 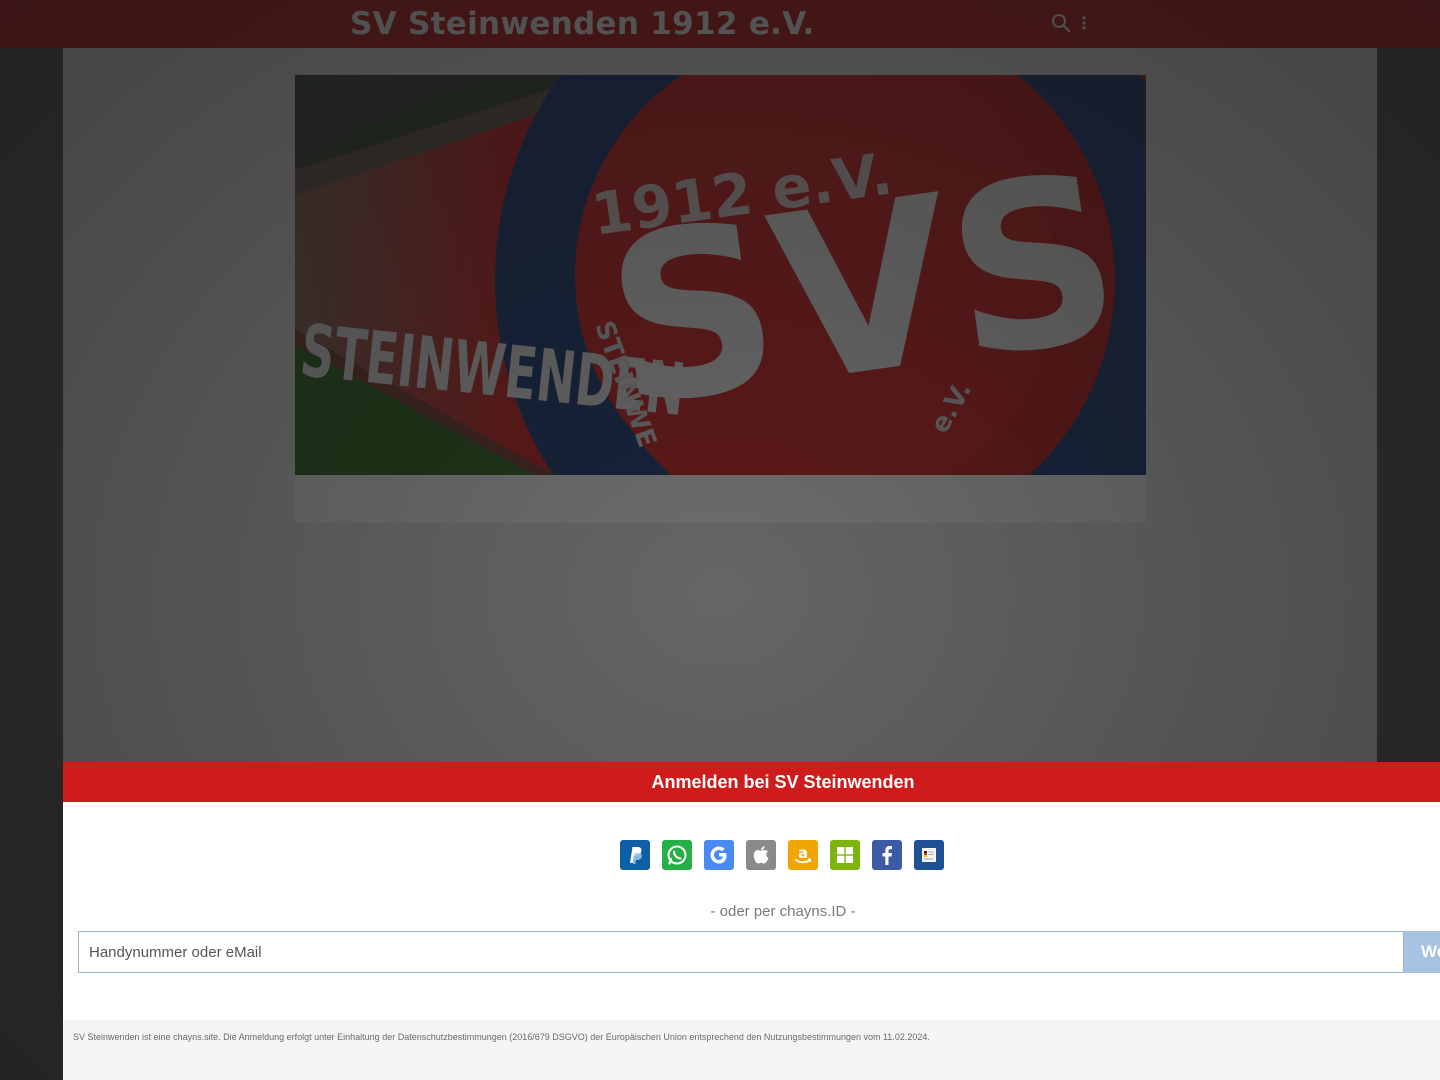 I want to click on search-icon, so click(x=1061, y=23).